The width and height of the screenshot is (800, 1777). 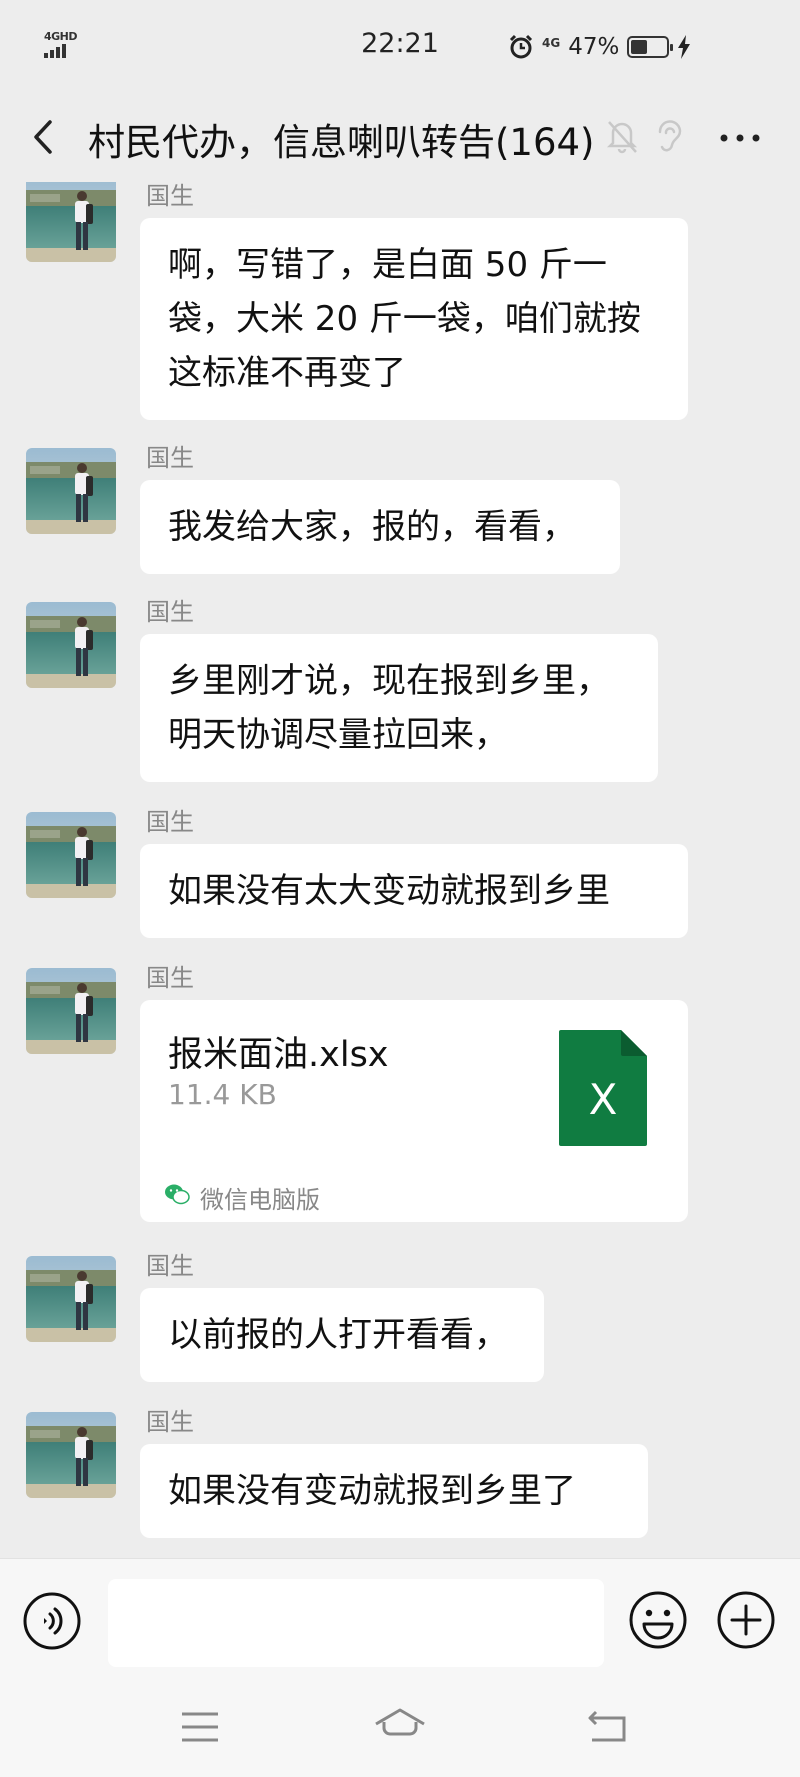 I want to click on chat-header: 村民代办，信息喇叭转告(164), so click(x=400, y=138).